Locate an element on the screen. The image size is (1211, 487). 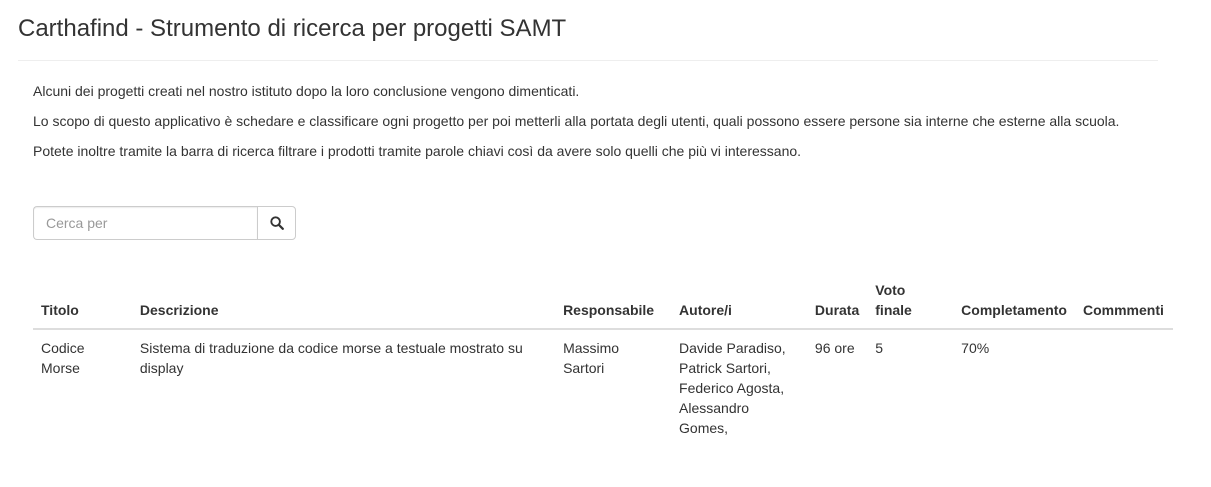
cell-titolo: Codice Morse is located at coordinates (63, 358).